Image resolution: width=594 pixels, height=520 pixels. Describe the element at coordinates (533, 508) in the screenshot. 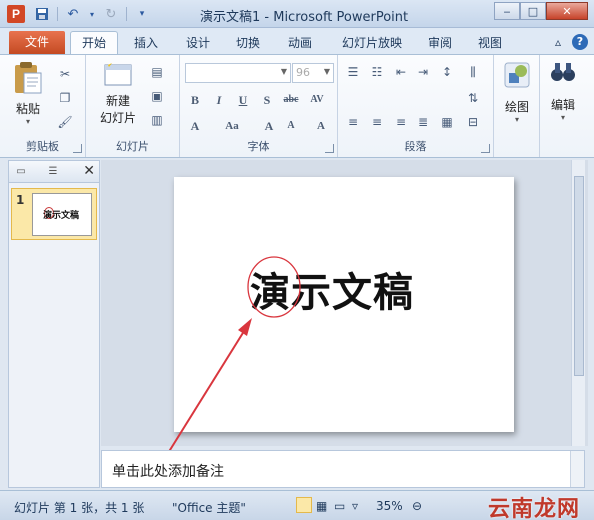

I see `watermark-logo: 云南龙网` at that location.